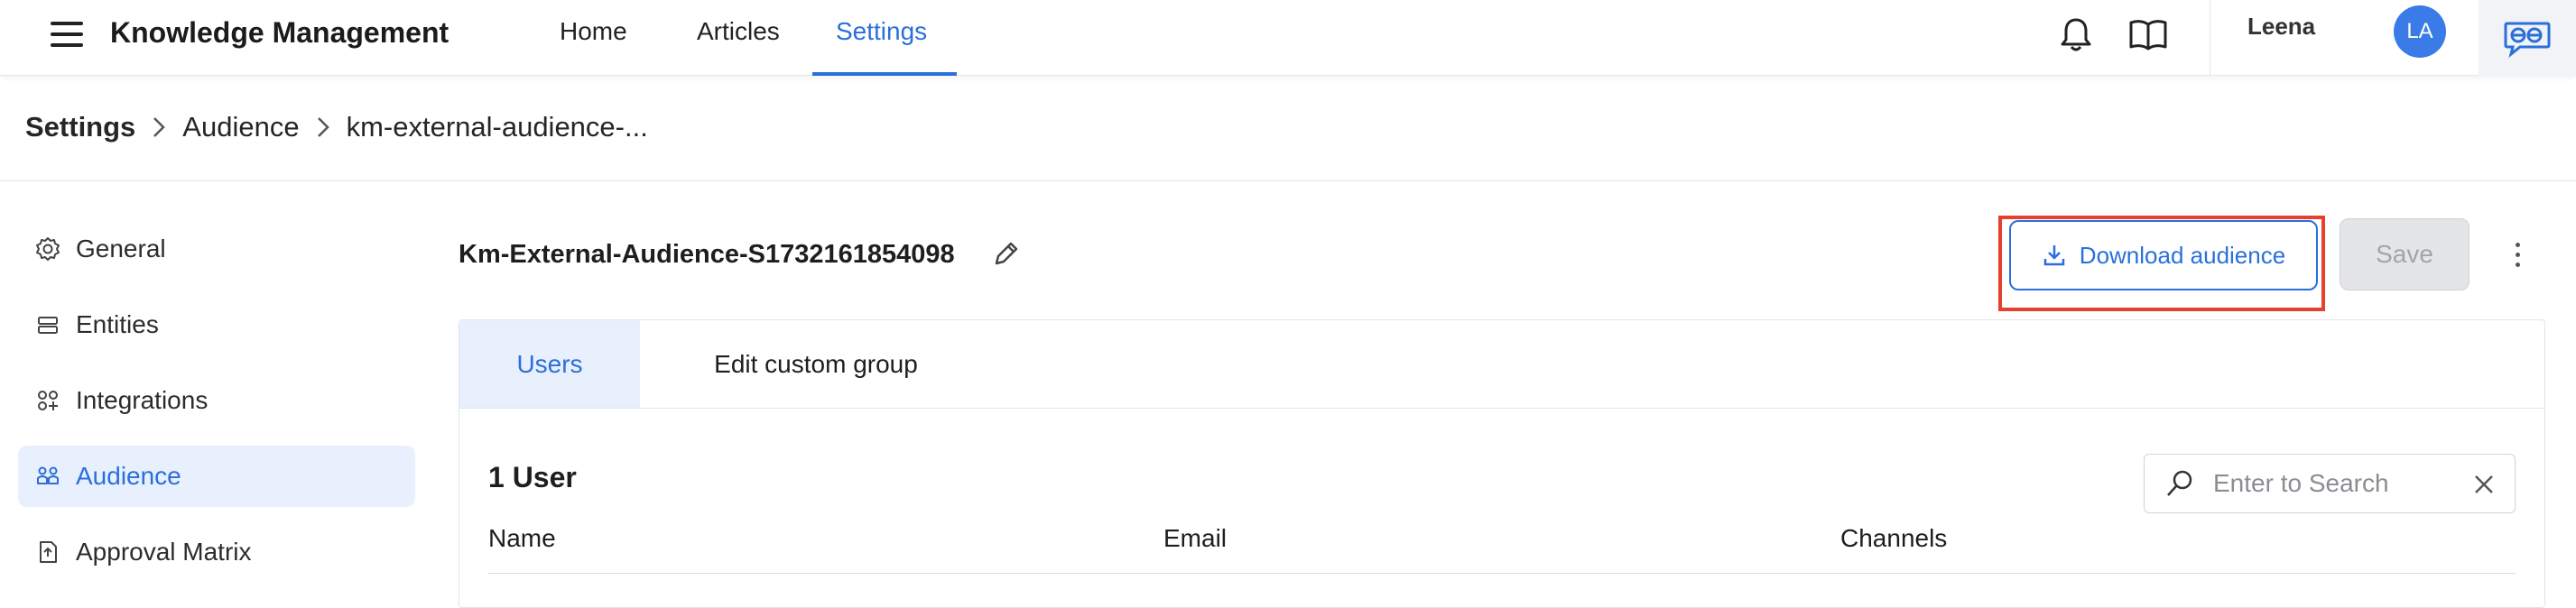 The width and height of the screenshot is (2576, 608). What do you see at coordinates (216, 249) in the screenshot?
I see `sidebar-item-general: General` at bounding box center [216, 249].